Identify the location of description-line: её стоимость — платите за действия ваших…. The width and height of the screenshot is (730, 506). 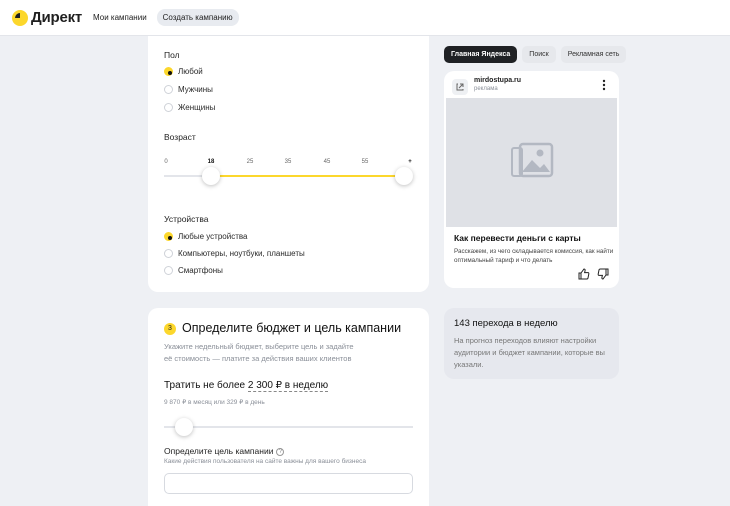
(258, 358).